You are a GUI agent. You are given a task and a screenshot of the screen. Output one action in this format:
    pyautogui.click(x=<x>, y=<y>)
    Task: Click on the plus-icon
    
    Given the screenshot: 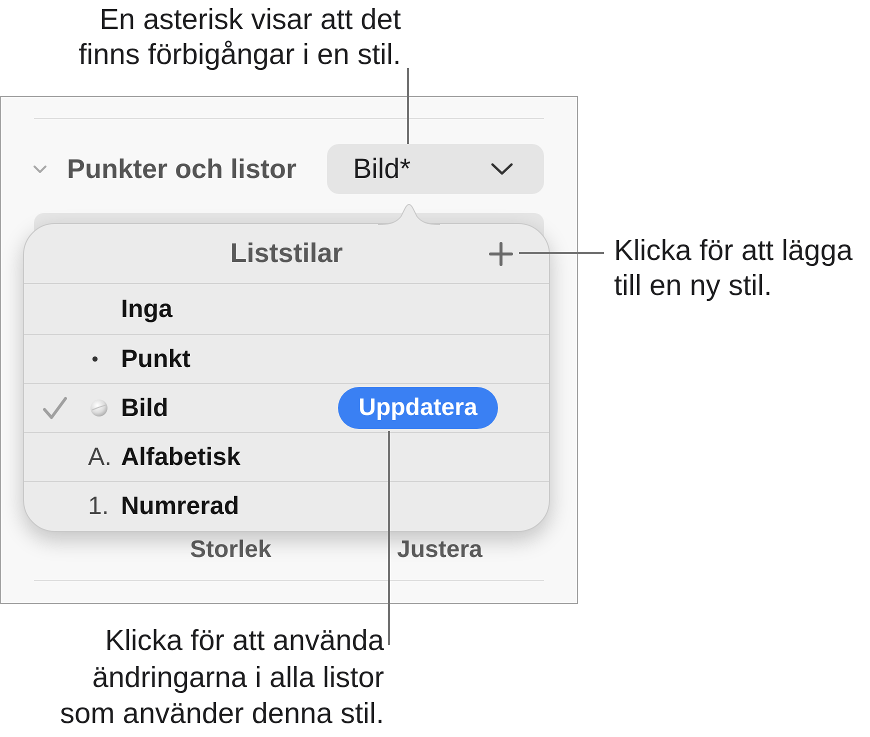 What is the action you would take?
    pyautogui.click(x=501, y=254)
    